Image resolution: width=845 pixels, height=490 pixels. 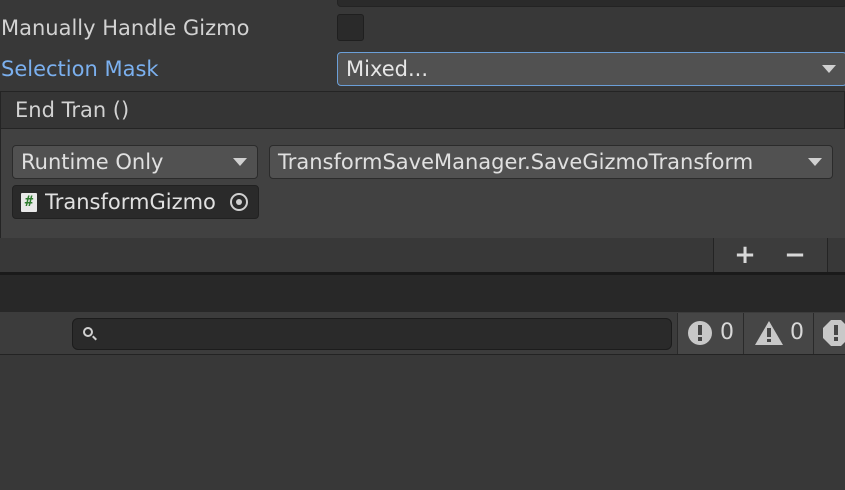 I want to click on function-value: TransformSaveManager.SaveGizmoTransform, so click(x=516, y=162).